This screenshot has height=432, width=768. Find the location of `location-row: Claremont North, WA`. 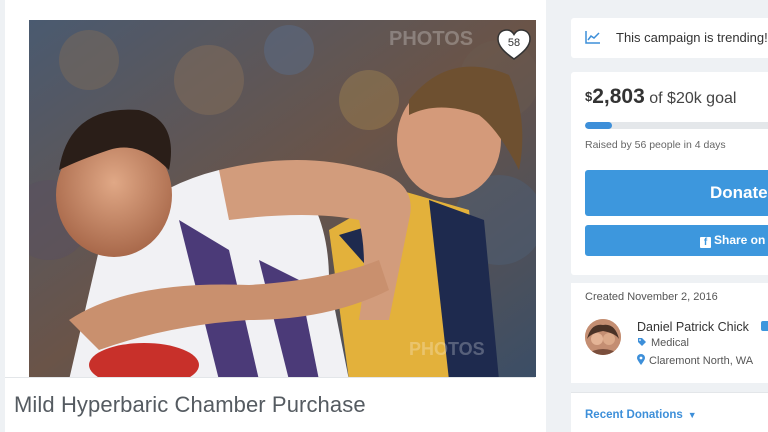

location-row: Claremont North, WA is located at coordinates (695, 360).